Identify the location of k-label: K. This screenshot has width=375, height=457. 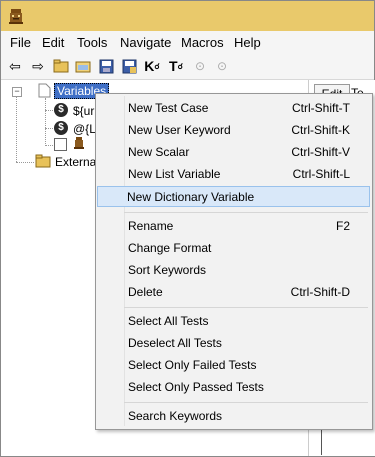
(149, 66).